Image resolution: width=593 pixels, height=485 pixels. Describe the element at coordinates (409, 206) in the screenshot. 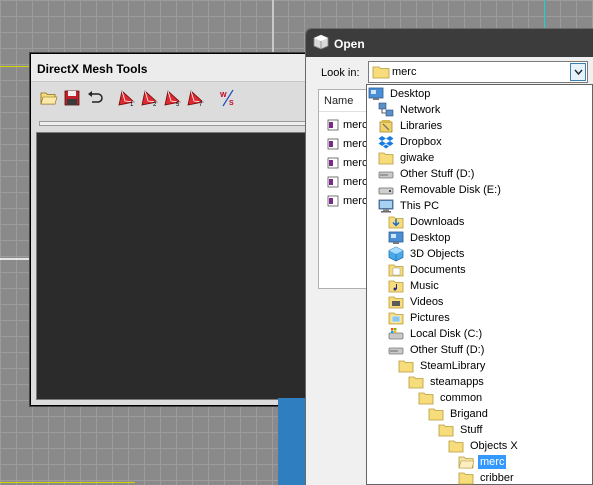

I see `dropdown-item: This PC` at that location.